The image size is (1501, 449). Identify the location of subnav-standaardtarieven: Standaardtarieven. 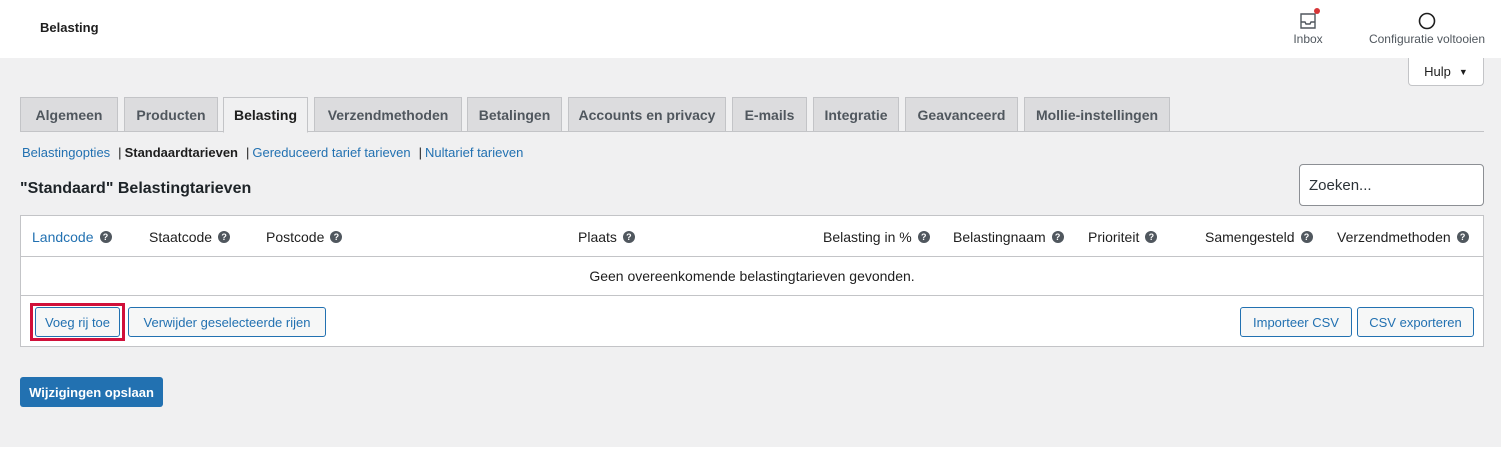
(181, 152).